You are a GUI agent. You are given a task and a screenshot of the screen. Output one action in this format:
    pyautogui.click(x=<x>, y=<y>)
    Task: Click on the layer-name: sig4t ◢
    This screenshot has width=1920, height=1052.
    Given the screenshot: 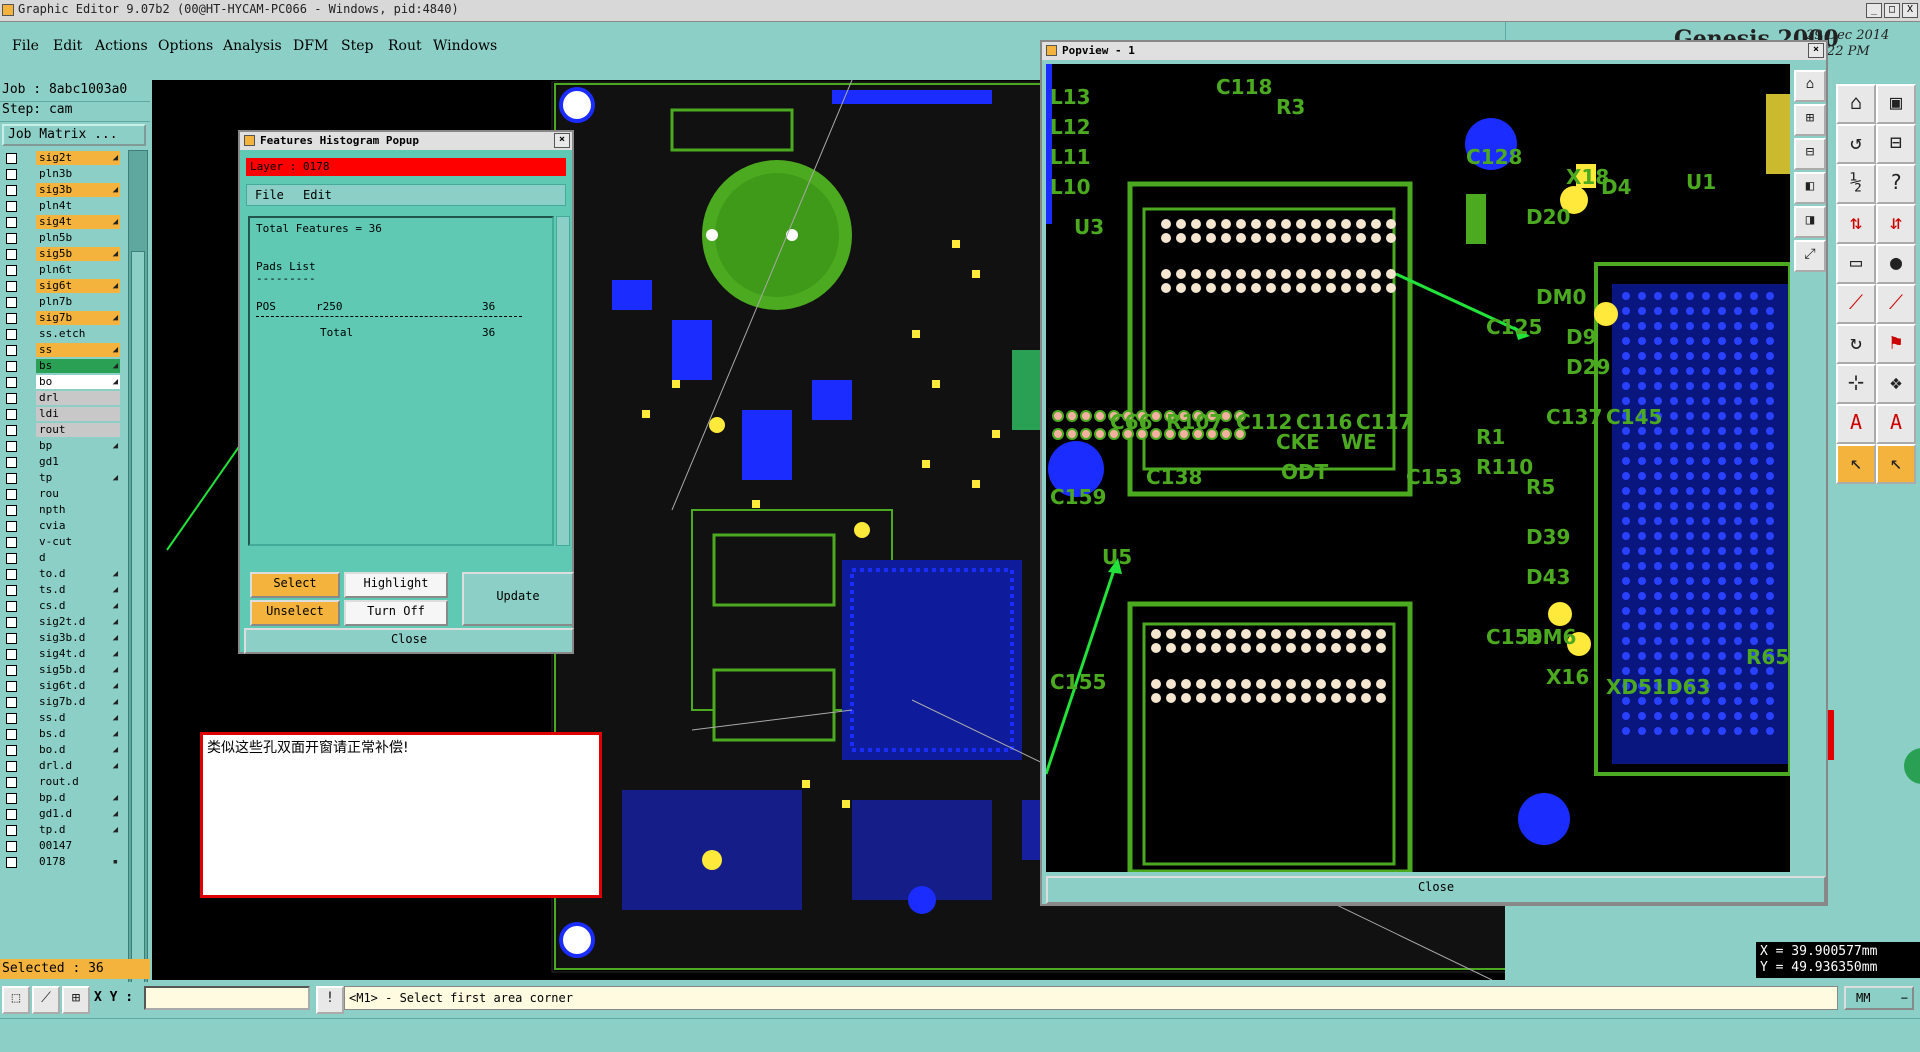 What is the action you would take?
    pyautogui.click(x=78, y=222)
    